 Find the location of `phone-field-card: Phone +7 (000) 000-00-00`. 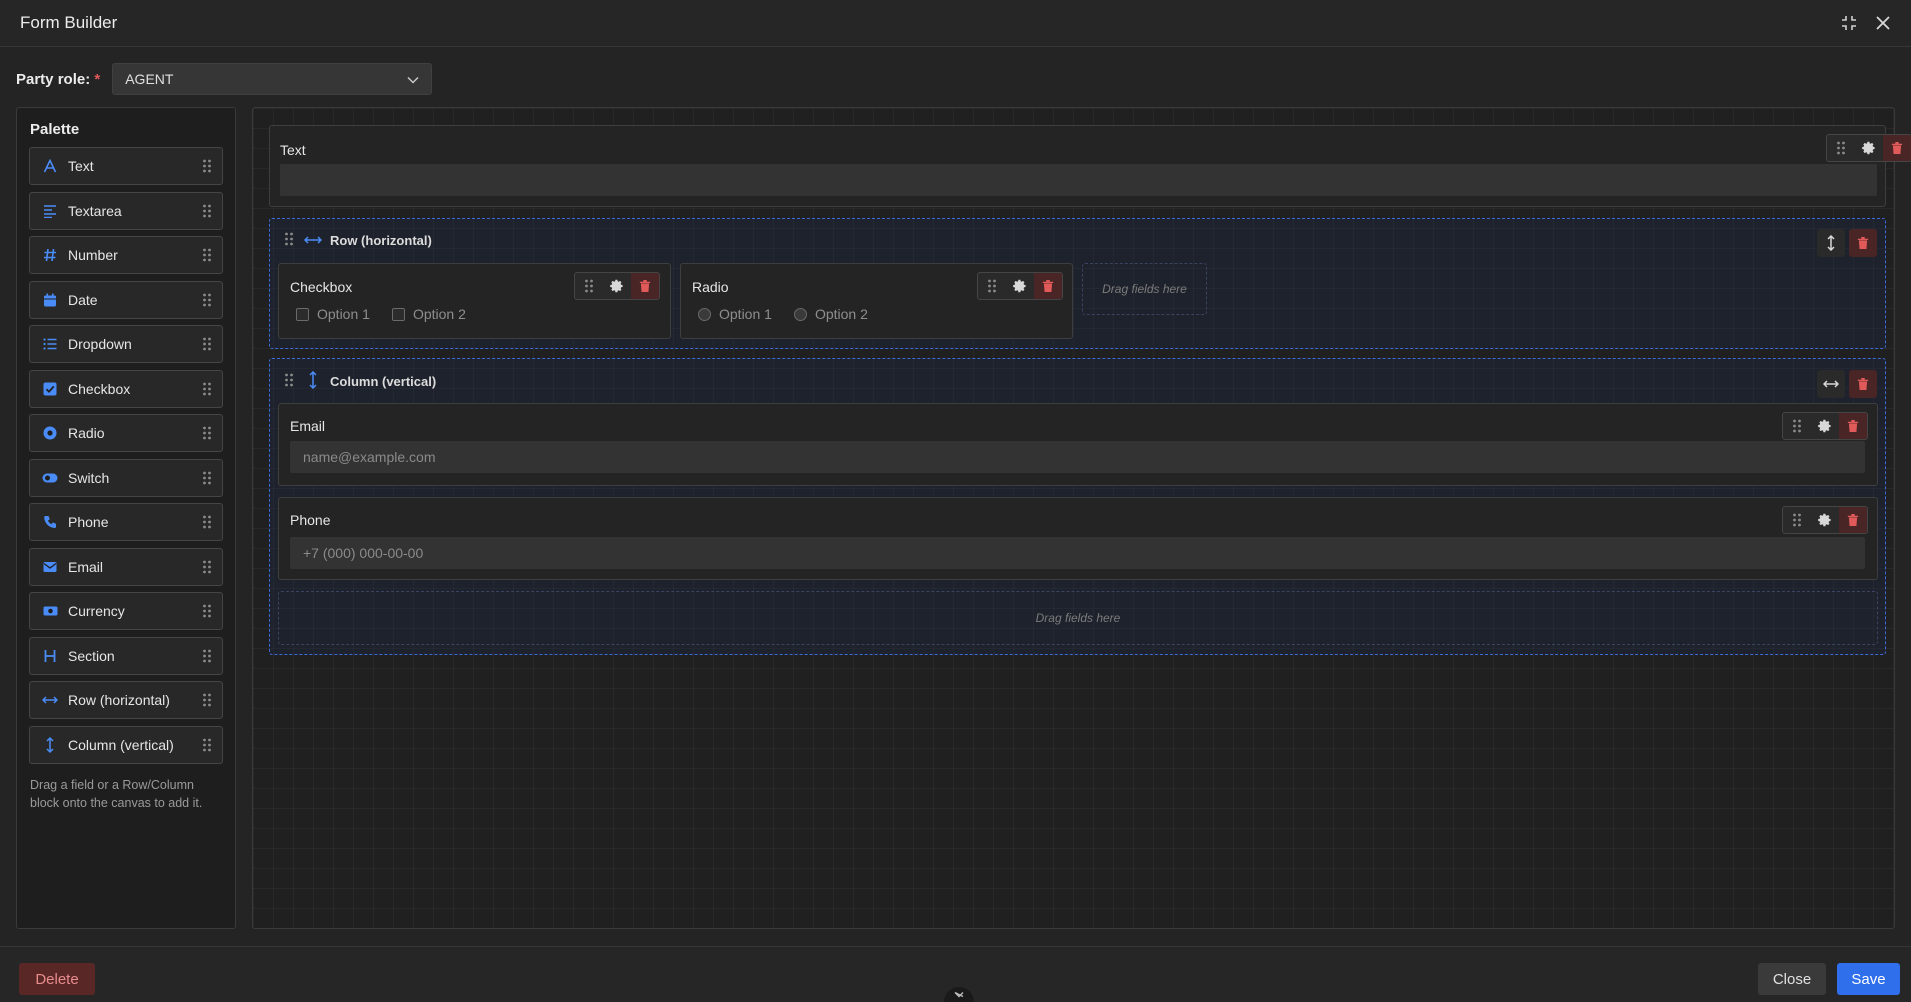

phone-field-card: Phone +7 (000) 000-00-00 is located at coordinates (1078, 538).